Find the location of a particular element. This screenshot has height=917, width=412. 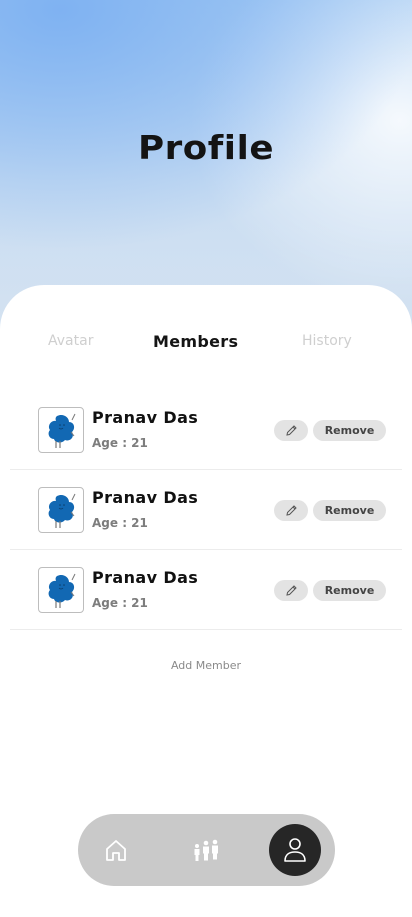

nav-profile is located at coordinates (295, 850).